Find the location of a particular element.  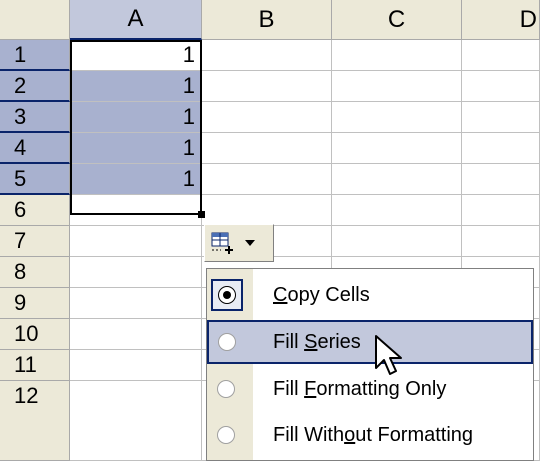

cell-b4 is located at coordinates (267, 148).